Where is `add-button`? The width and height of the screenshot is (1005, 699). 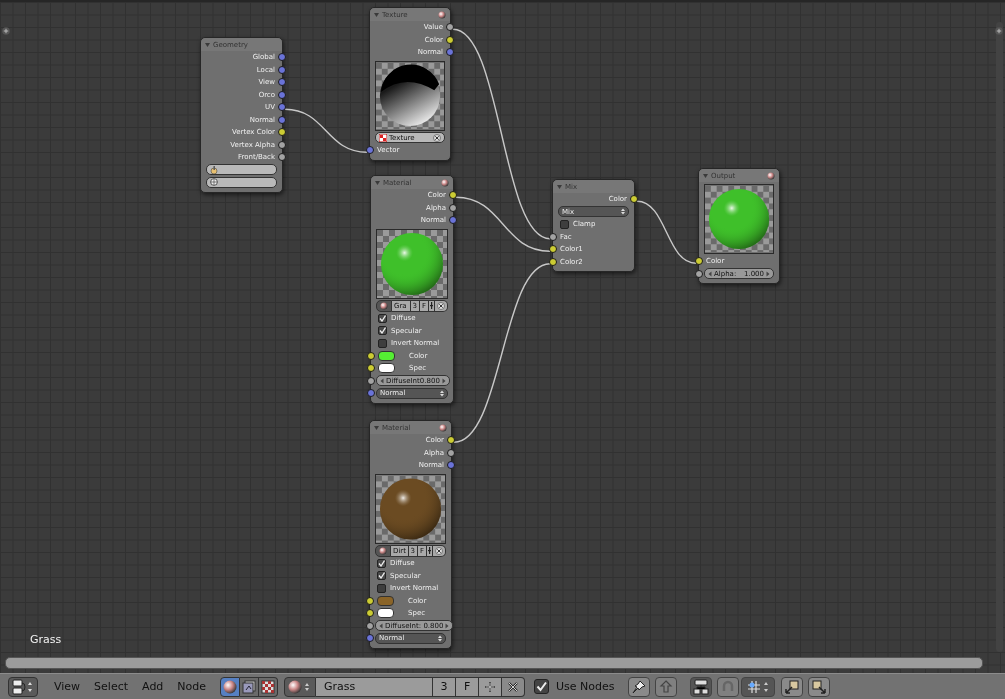 add-button is located at coordinates (491, 686).